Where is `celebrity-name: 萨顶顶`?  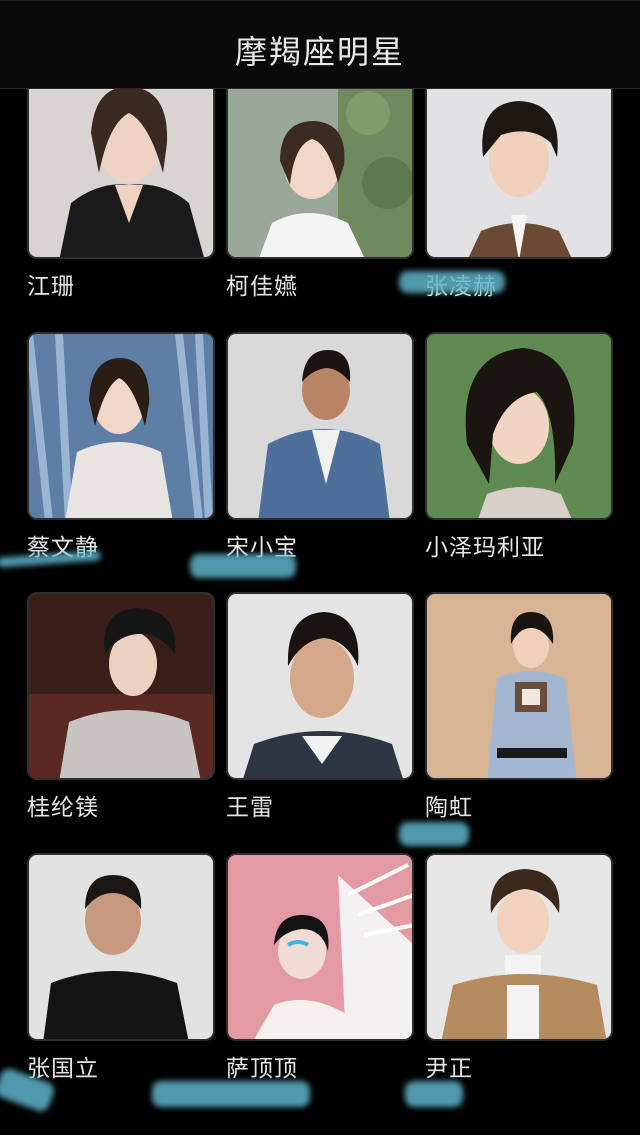
celebrity-name: 萨顶顶 is located at coordinates (262, 1069).